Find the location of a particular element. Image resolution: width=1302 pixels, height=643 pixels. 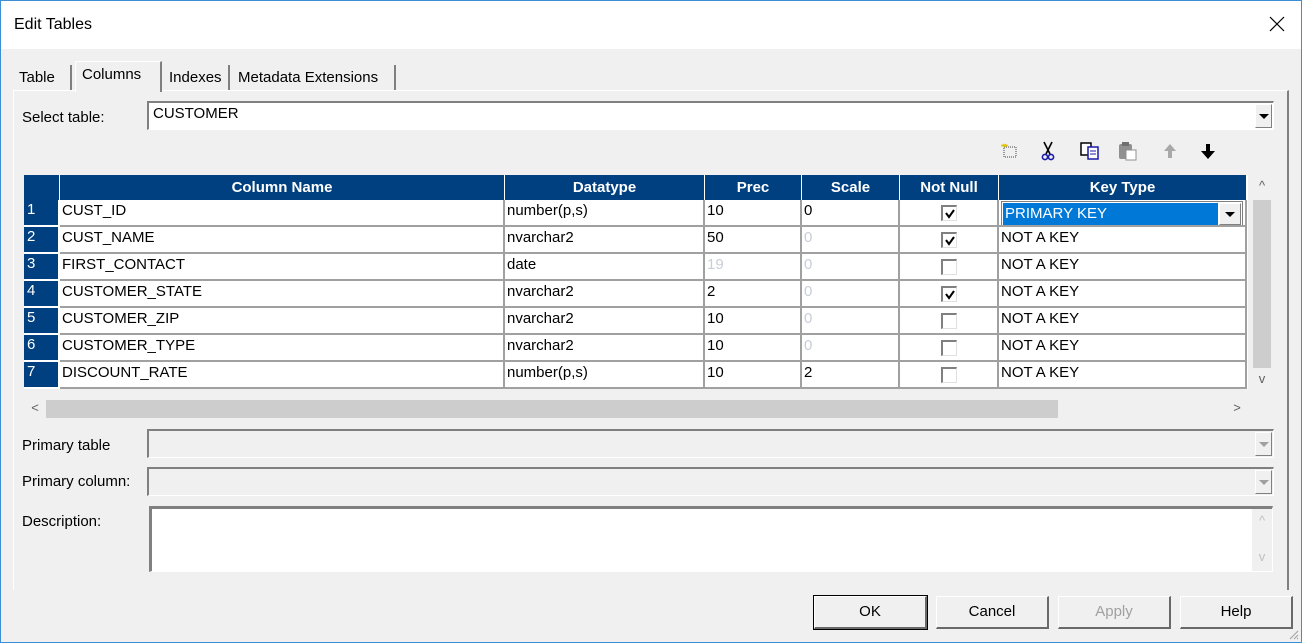

row-number: 5 is located at coordinates (41, 321).